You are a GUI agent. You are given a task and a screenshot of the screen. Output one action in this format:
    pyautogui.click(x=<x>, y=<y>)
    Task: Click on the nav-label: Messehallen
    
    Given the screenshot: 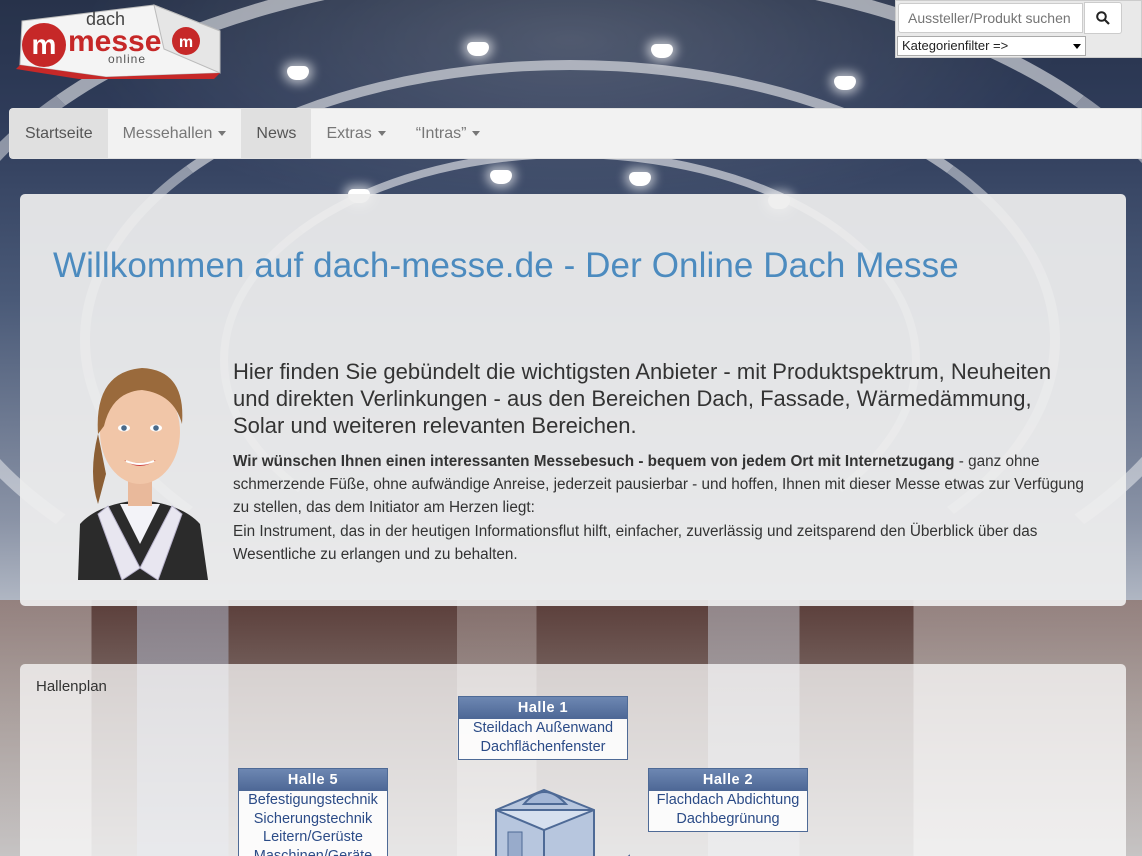 What is the action you would take?
    pyautogui.click(x=167, y=133)
    